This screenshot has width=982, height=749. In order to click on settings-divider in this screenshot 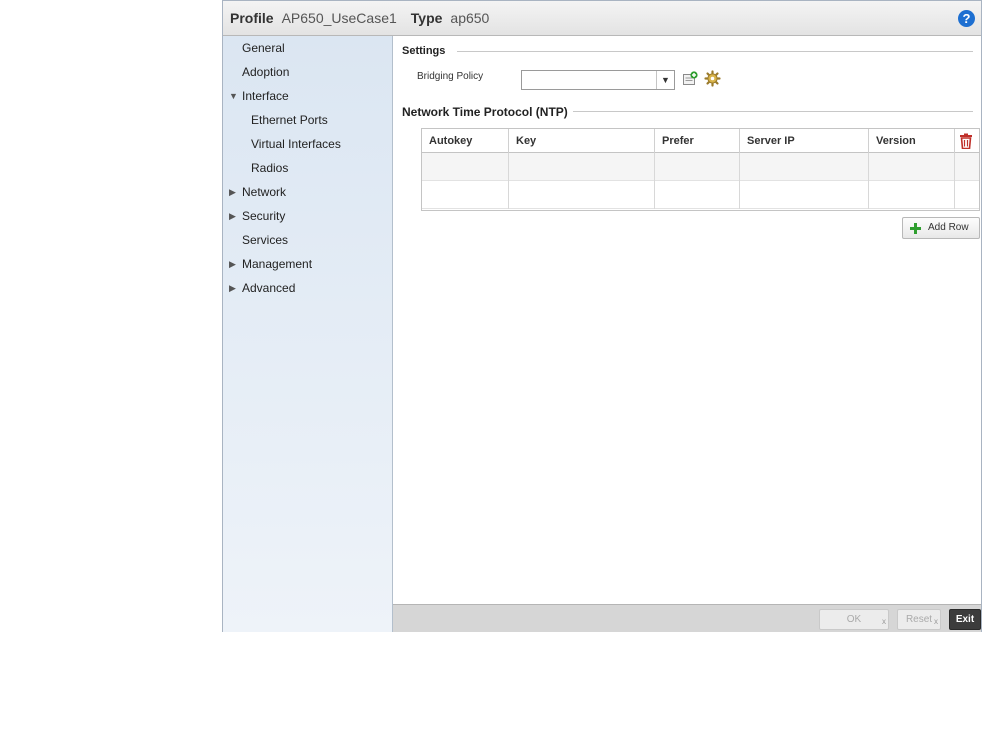, I will do `click(715, 51)`.